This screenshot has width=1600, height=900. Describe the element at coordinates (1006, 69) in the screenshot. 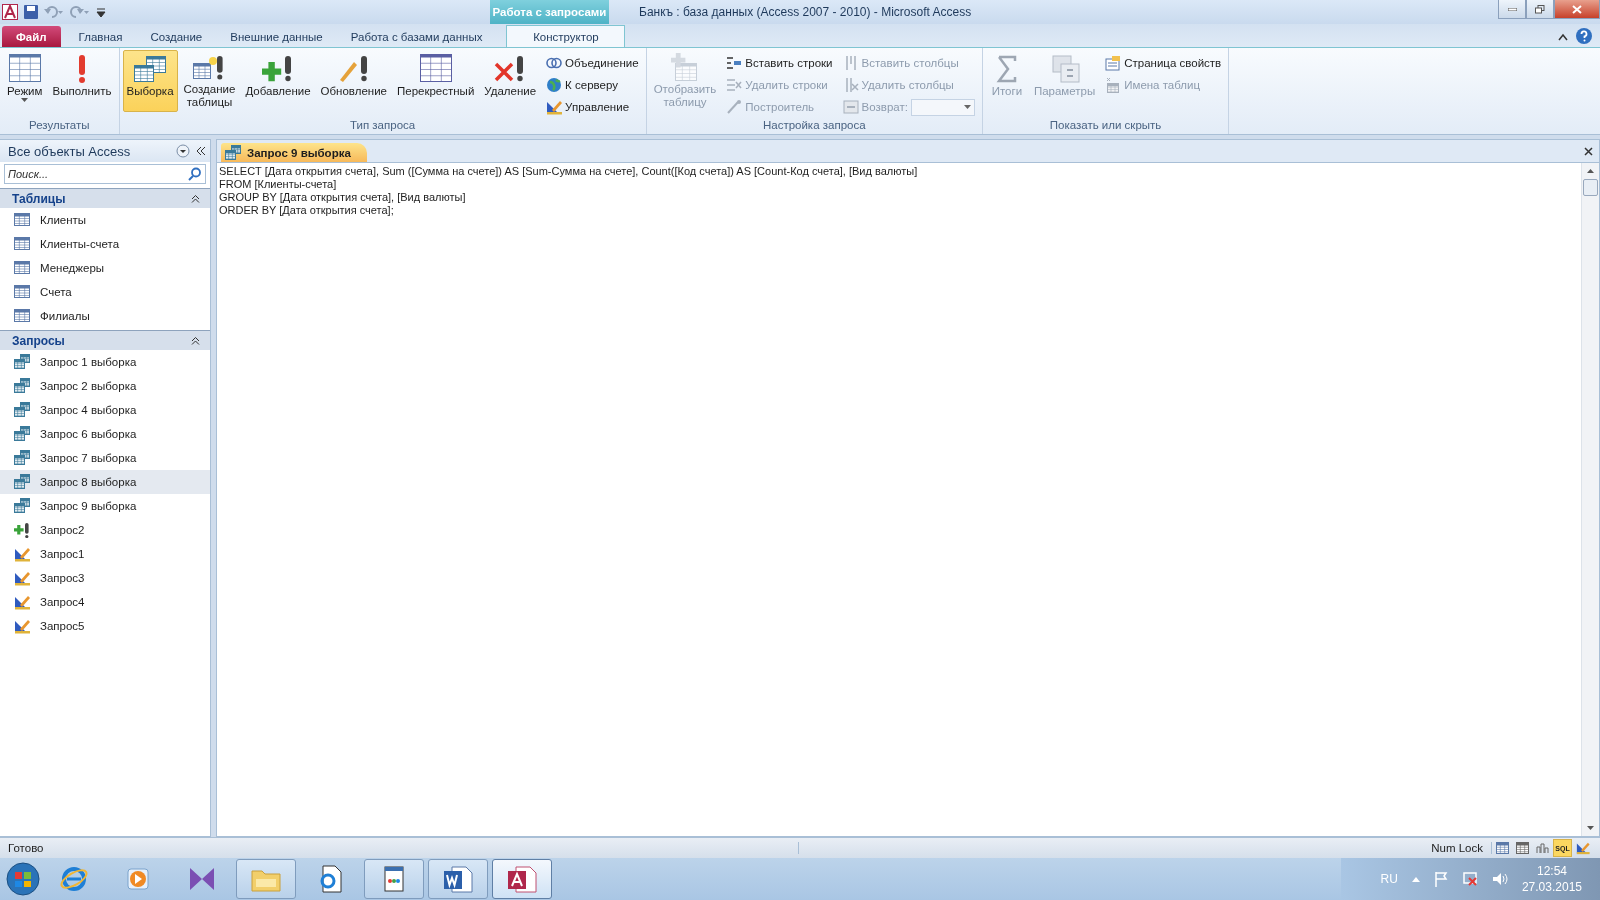

I see `sigma-icon` at that location.